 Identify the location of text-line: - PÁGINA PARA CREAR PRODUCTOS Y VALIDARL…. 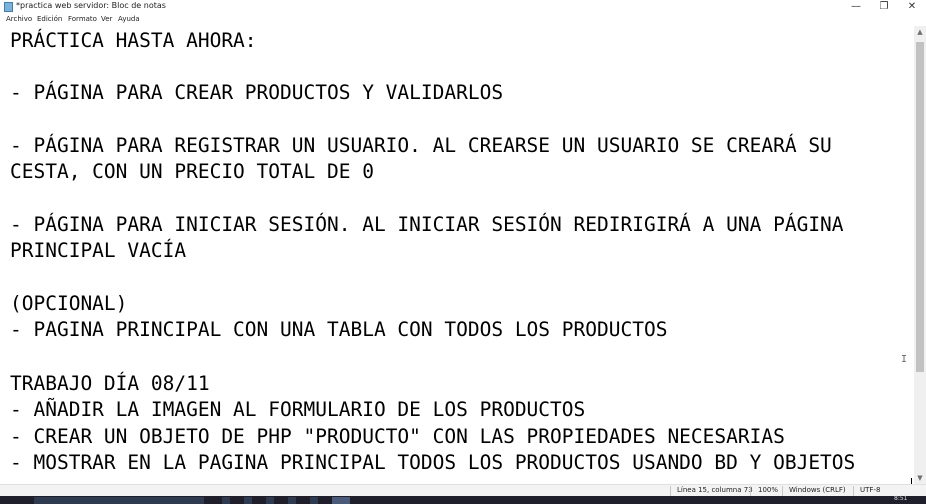
(257, 92).